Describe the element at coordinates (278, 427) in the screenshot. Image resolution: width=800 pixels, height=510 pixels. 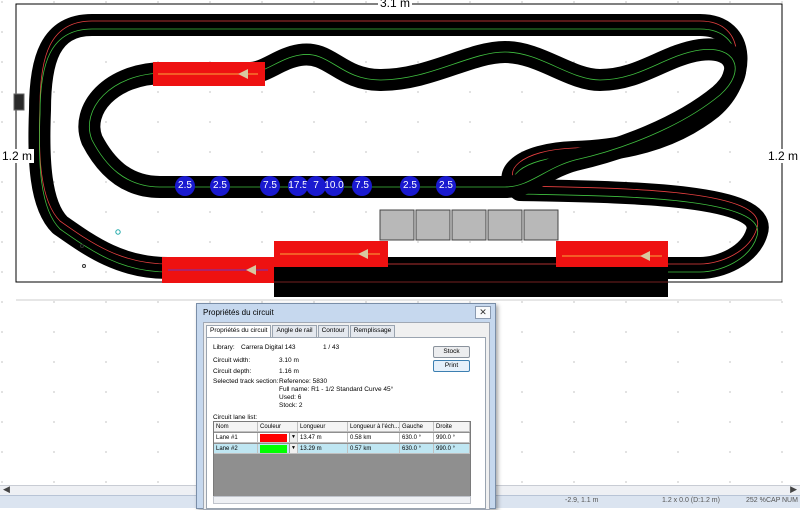
I see `col-color: Couleur` at that location.